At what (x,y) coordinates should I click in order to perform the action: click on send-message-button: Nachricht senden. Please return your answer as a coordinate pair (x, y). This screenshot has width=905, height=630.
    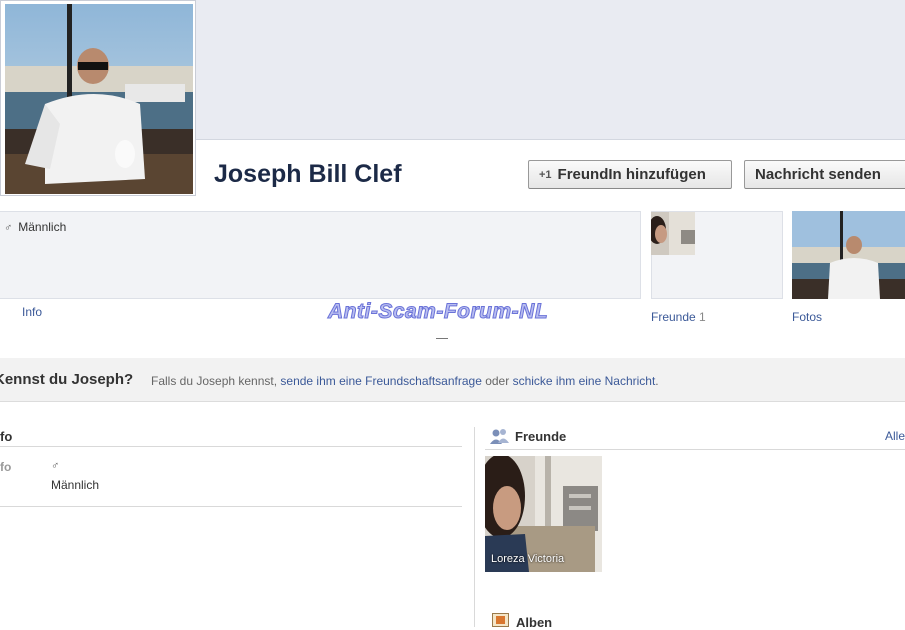
    Looking at the image, I should click on (824, 174).